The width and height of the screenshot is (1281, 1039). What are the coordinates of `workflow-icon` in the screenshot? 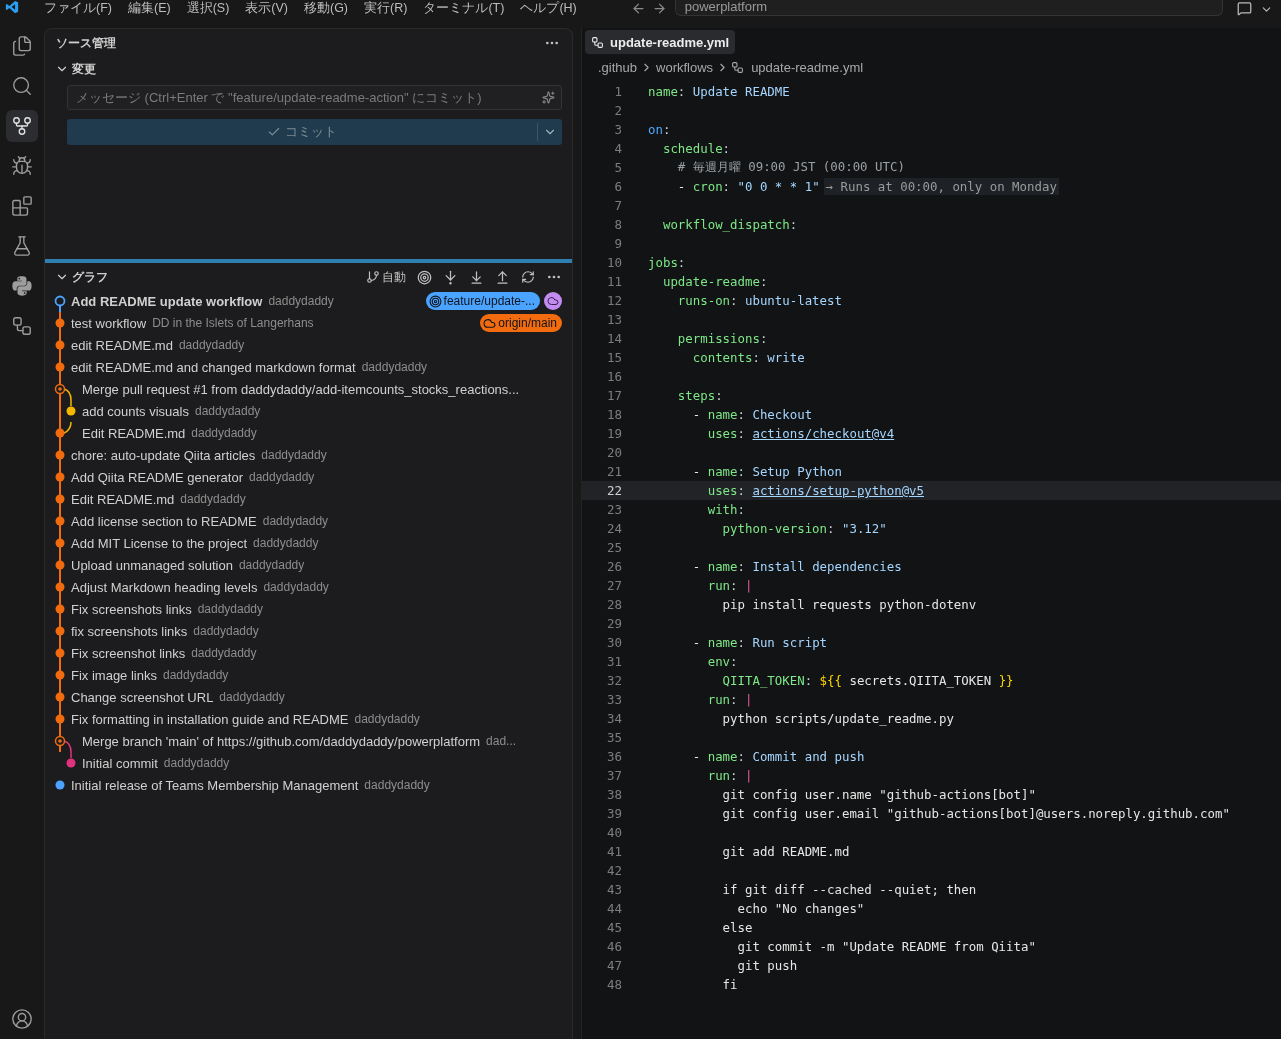 It's located at (738, 67).